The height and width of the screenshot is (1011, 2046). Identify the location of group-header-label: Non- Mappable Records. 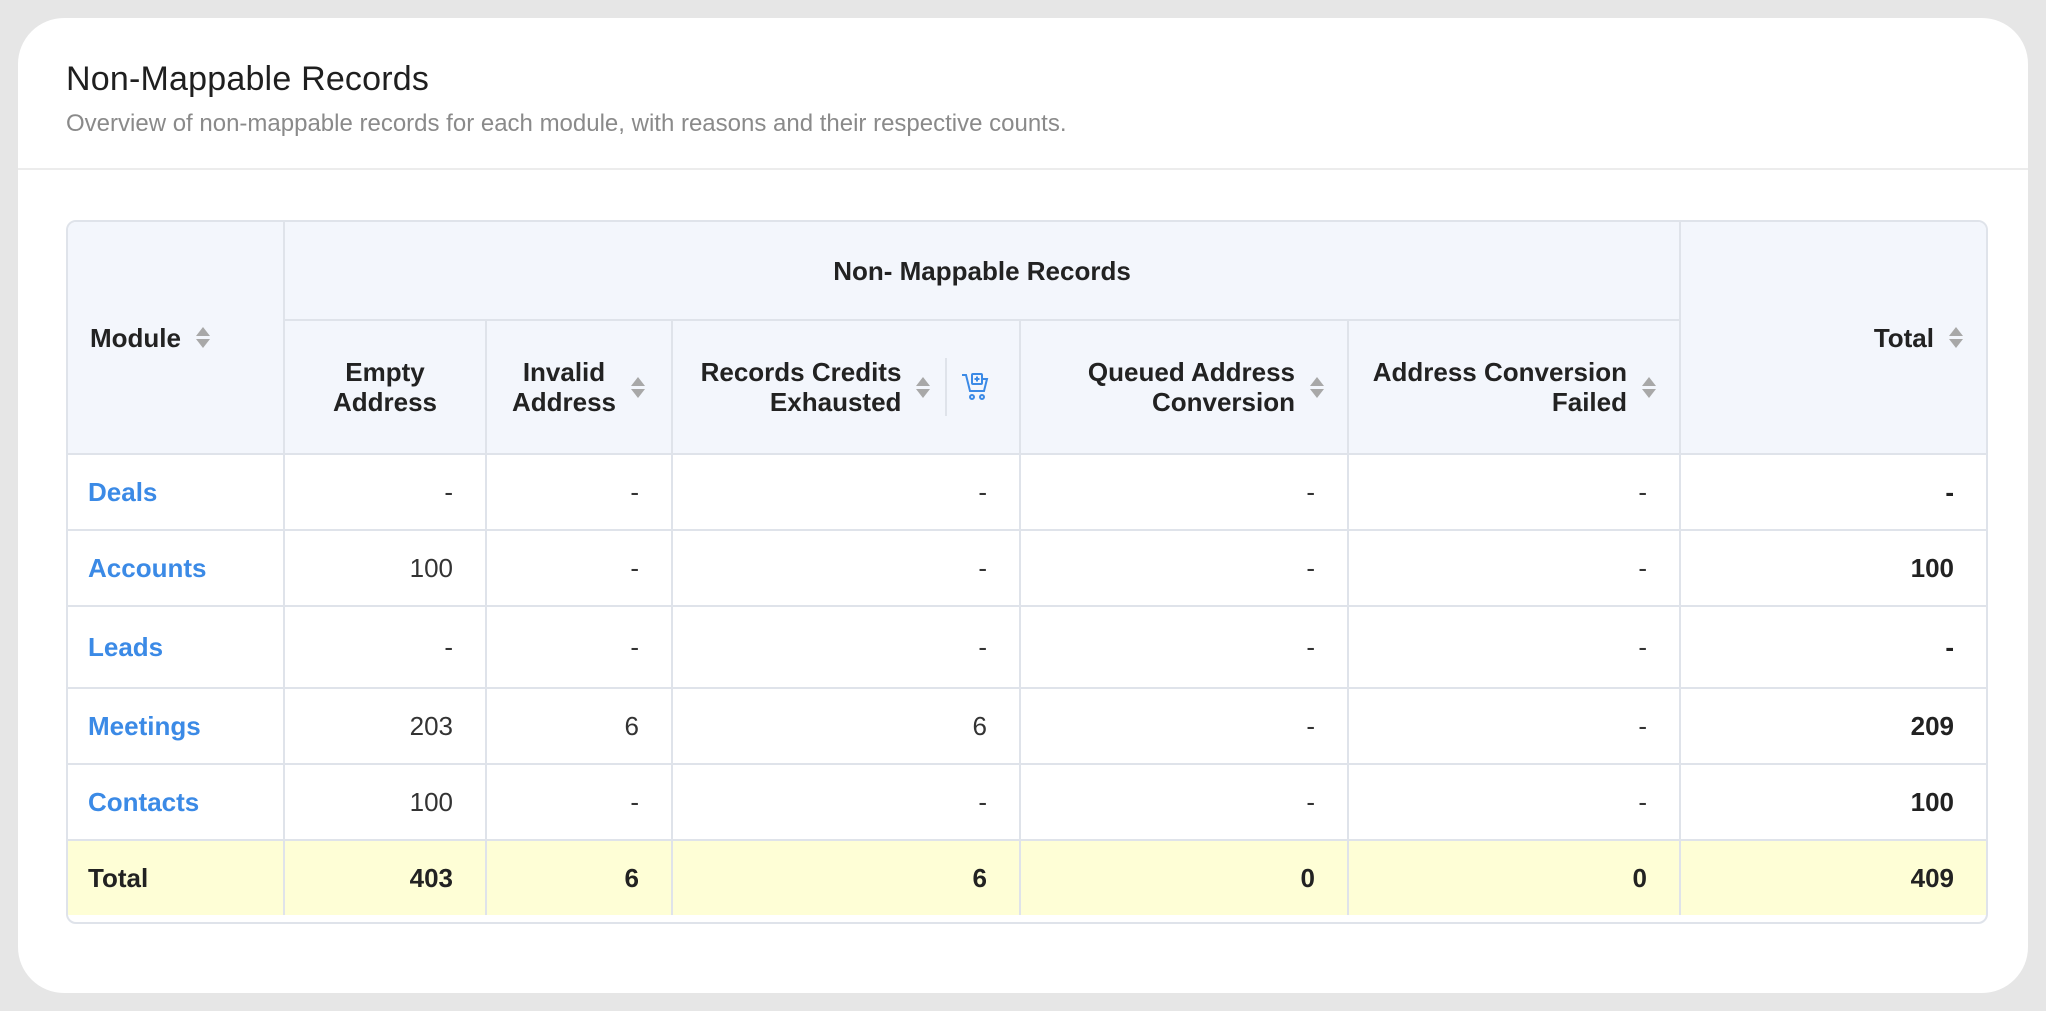
(982, 270).